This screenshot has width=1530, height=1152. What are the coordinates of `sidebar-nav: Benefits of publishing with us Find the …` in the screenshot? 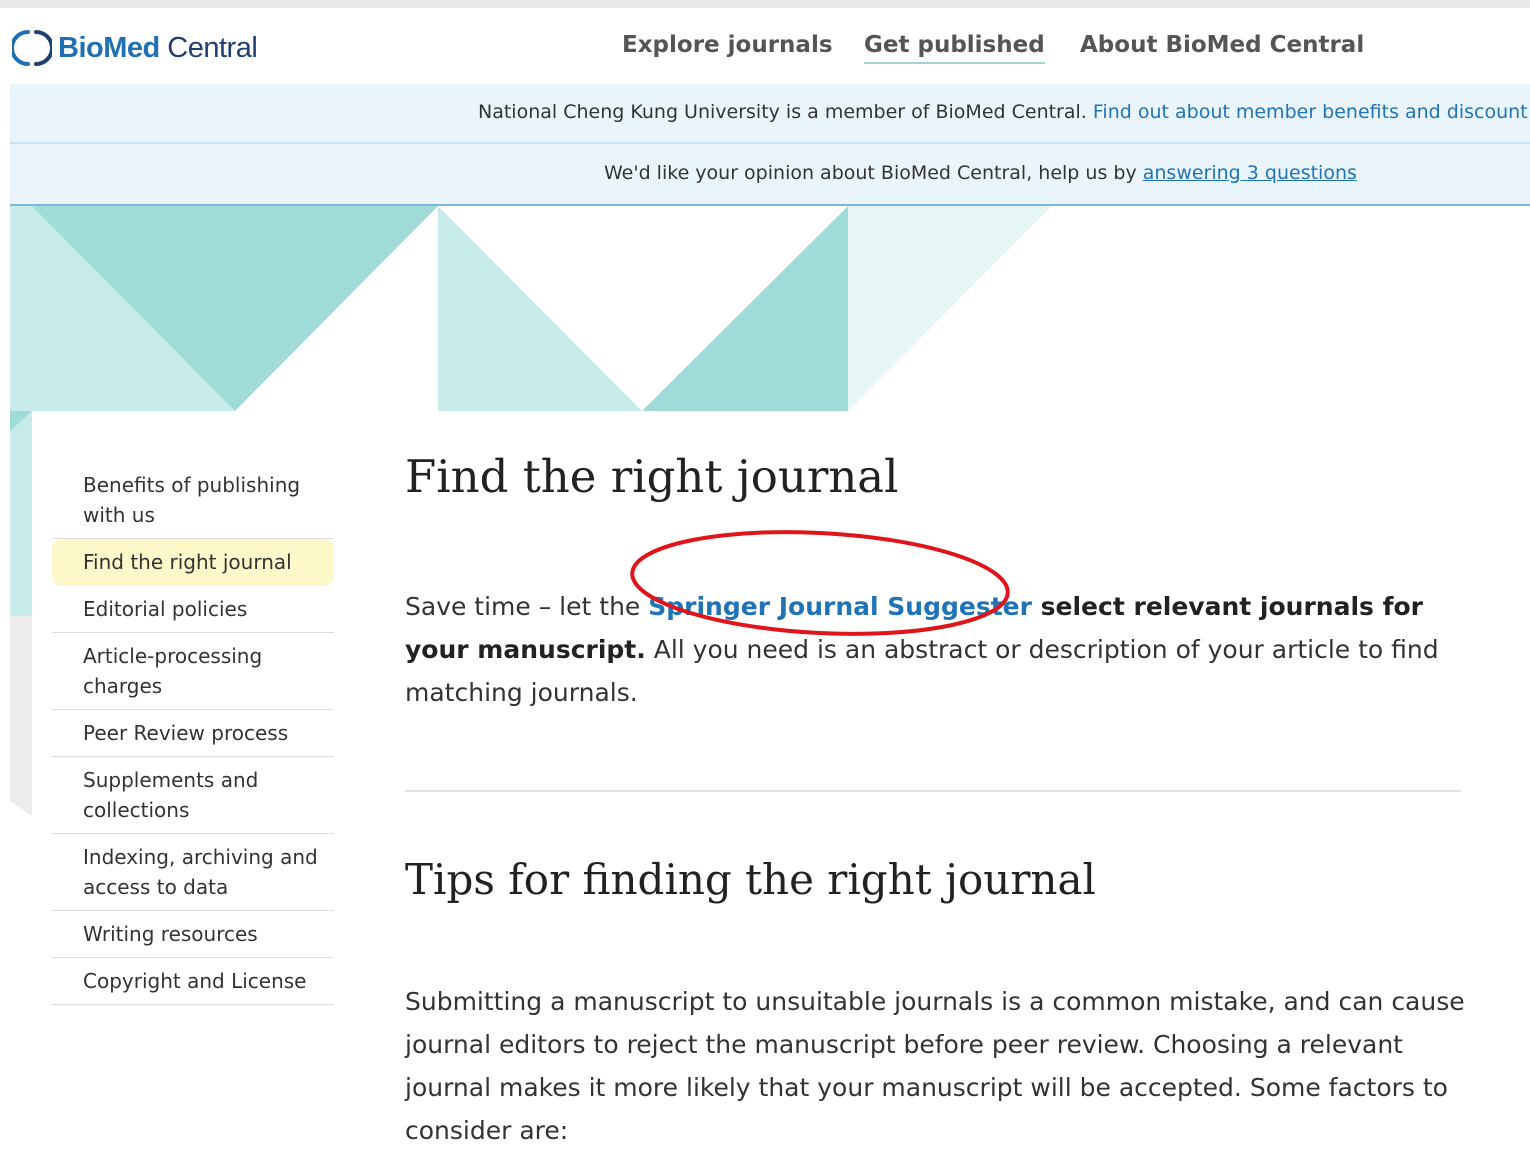 It's located at (193, 733).